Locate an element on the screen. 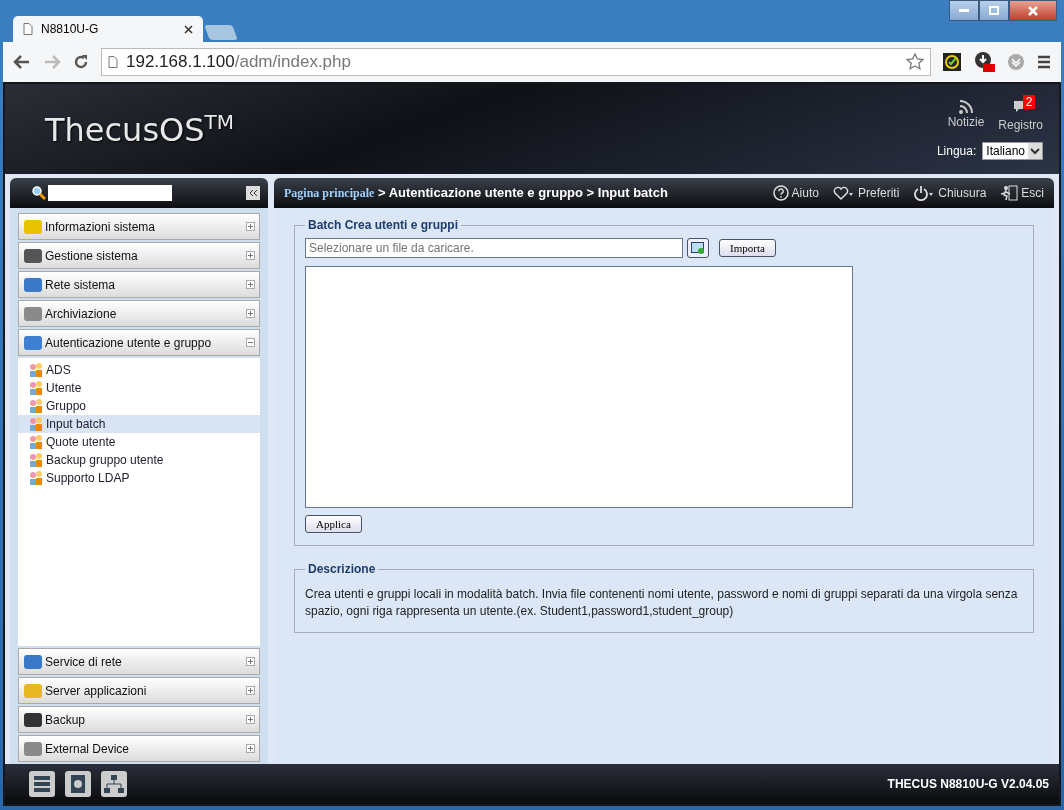  collapse-button is located at coordinates (253, 193).